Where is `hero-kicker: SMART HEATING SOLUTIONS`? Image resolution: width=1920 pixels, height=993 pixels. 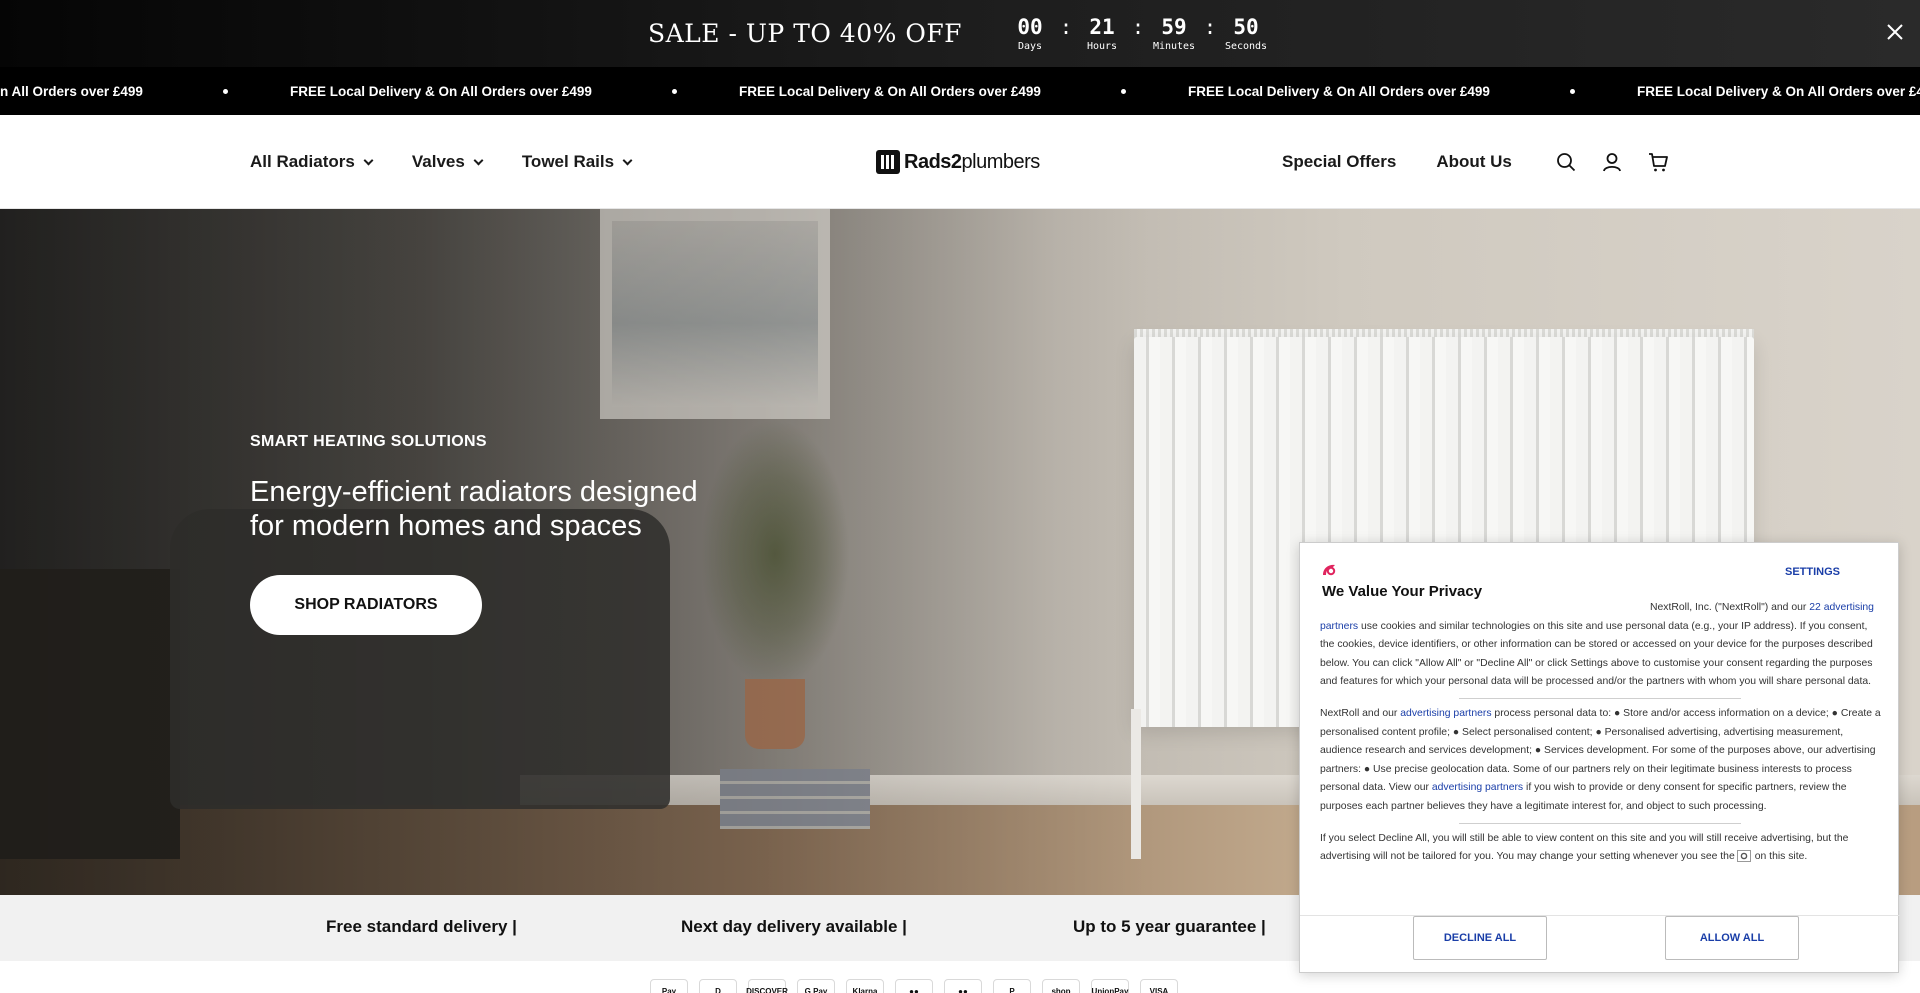
hero-kicker: SMART HEATING SOLUTIONS is located at coordinates (368, 441).